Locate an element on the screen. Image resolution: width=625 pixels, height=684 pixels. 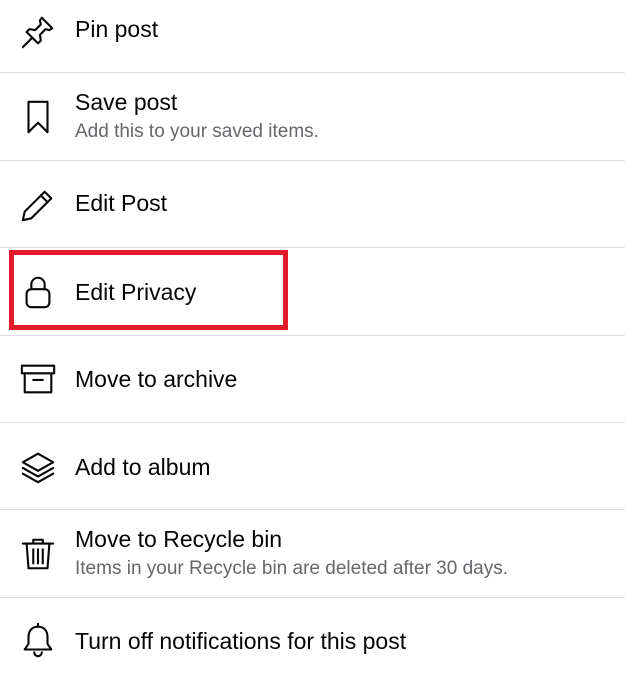
menu-item-edit-privacy: Edit Privacy is located at coordinates (312, 292).